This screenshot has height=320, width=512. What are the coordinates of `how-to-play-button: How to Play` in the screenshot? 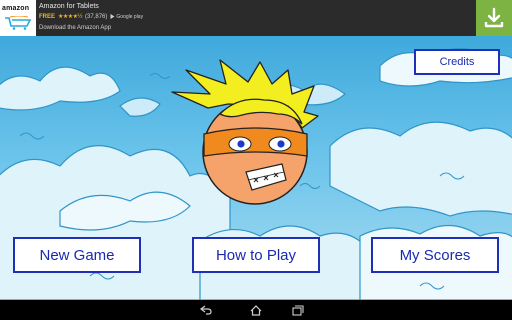 It's located at (256, 255).